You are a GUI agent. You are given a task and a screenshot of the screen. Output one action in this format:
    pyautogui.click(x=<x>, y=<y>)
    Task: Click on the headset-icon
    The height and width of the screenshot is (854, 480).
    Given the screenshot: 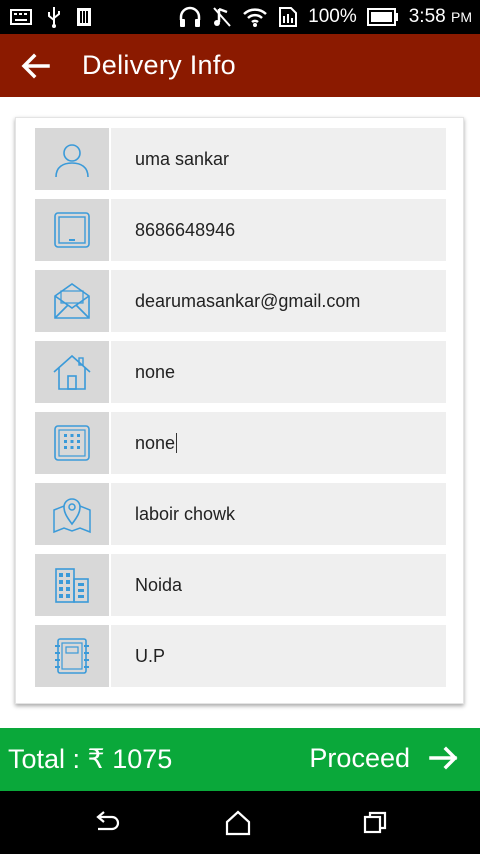 What is the action you would take?
    pyautogui.click(x=190, y=16)
    